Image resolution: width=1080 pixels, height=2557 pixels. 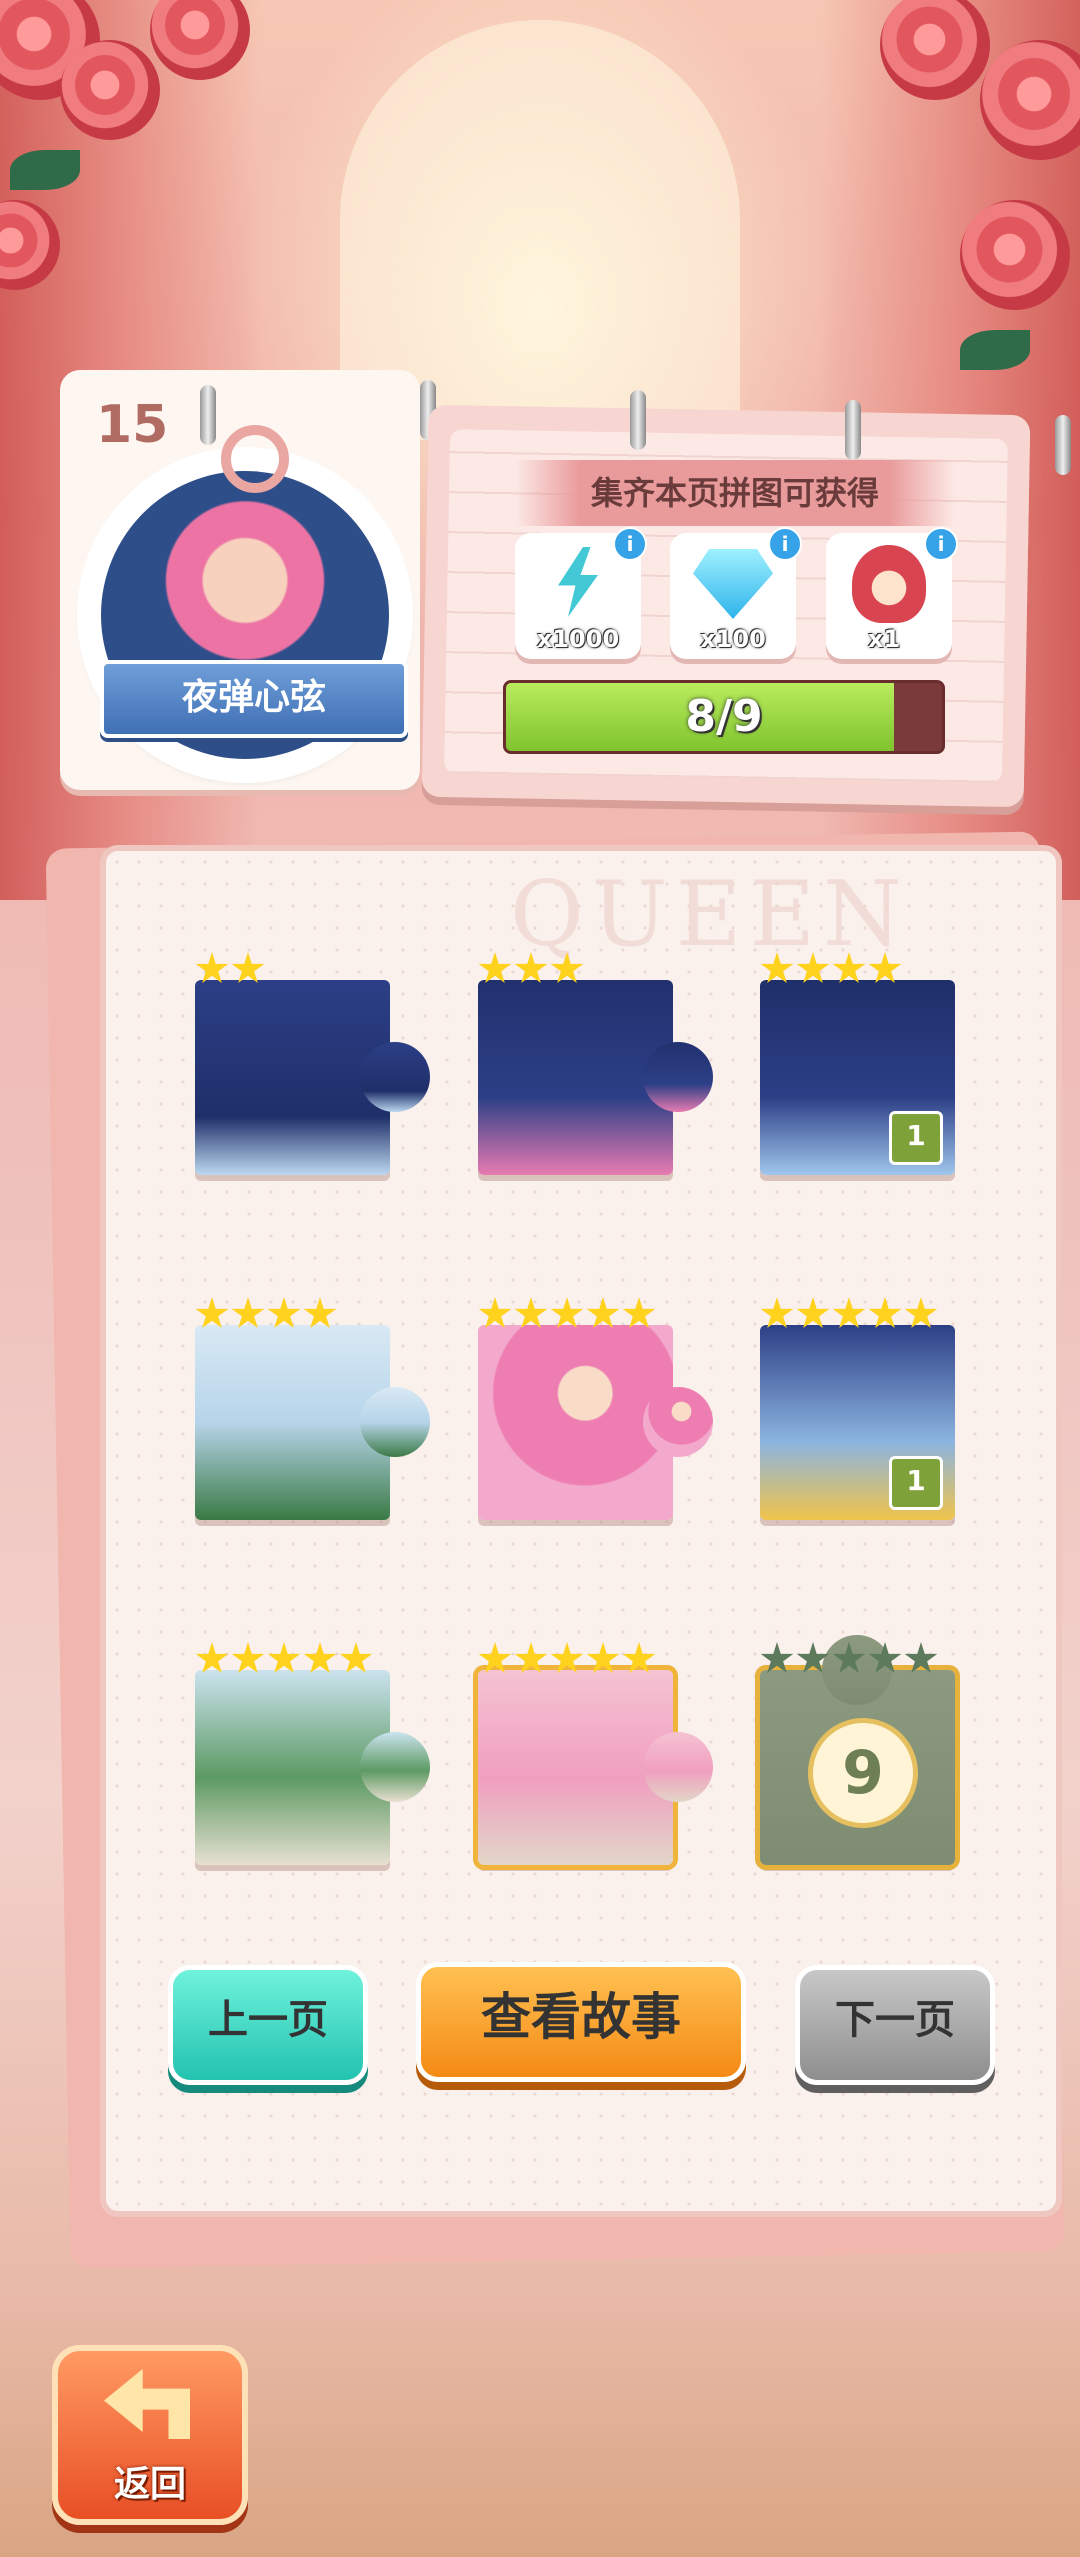 What do you see at coordinates (889, 584) in the screenshot?
I see `jester-character-icon` at bounding box center [889, 584].